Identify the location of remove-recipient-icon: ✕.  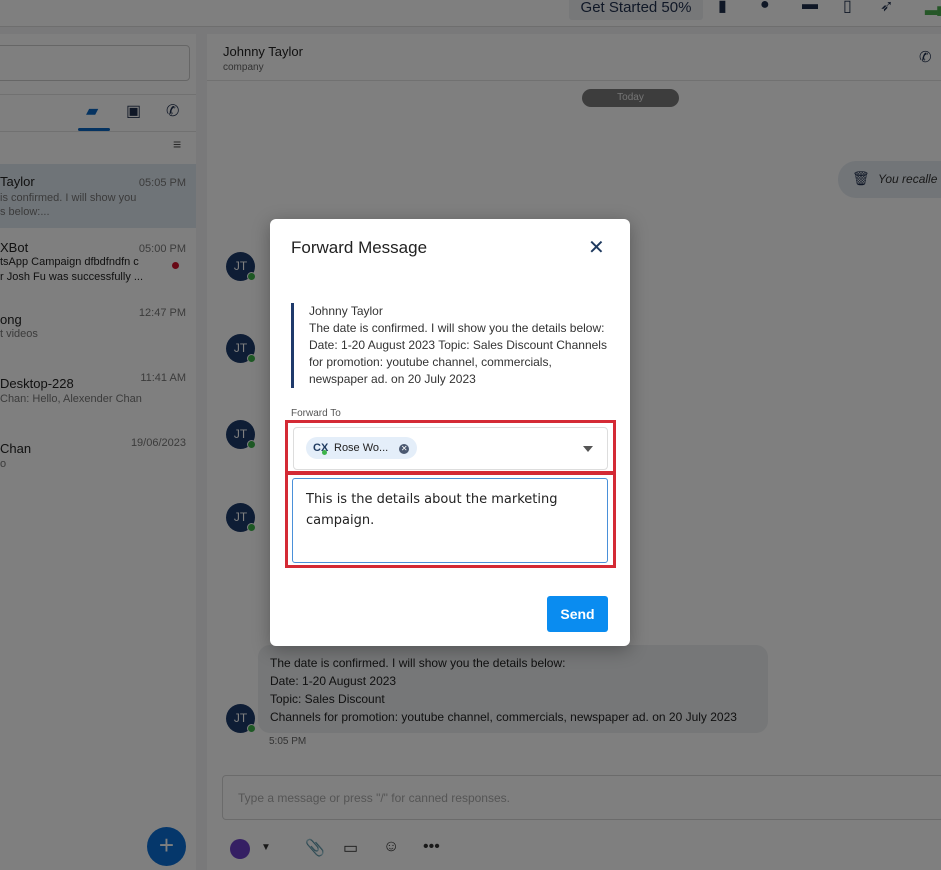
(404, 449).